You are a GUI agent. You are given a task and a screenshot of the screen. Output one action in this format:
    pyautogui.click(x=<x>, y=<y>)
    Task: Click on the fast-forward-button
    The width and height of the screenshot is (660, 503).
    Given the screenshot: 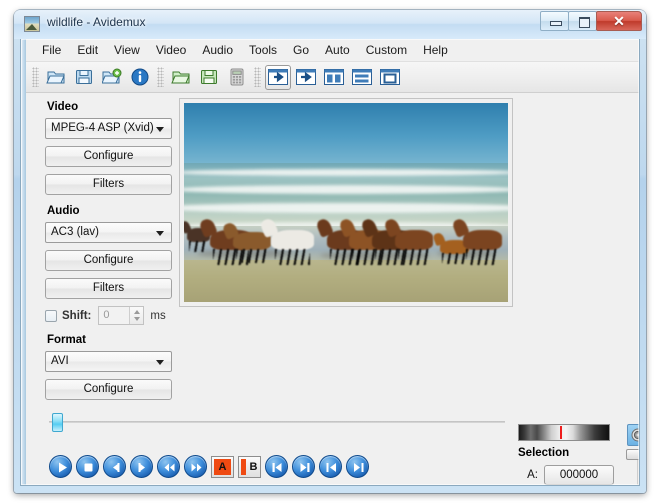 What is the action you would take?
    pyautogui.click(x=195, y=466)
    